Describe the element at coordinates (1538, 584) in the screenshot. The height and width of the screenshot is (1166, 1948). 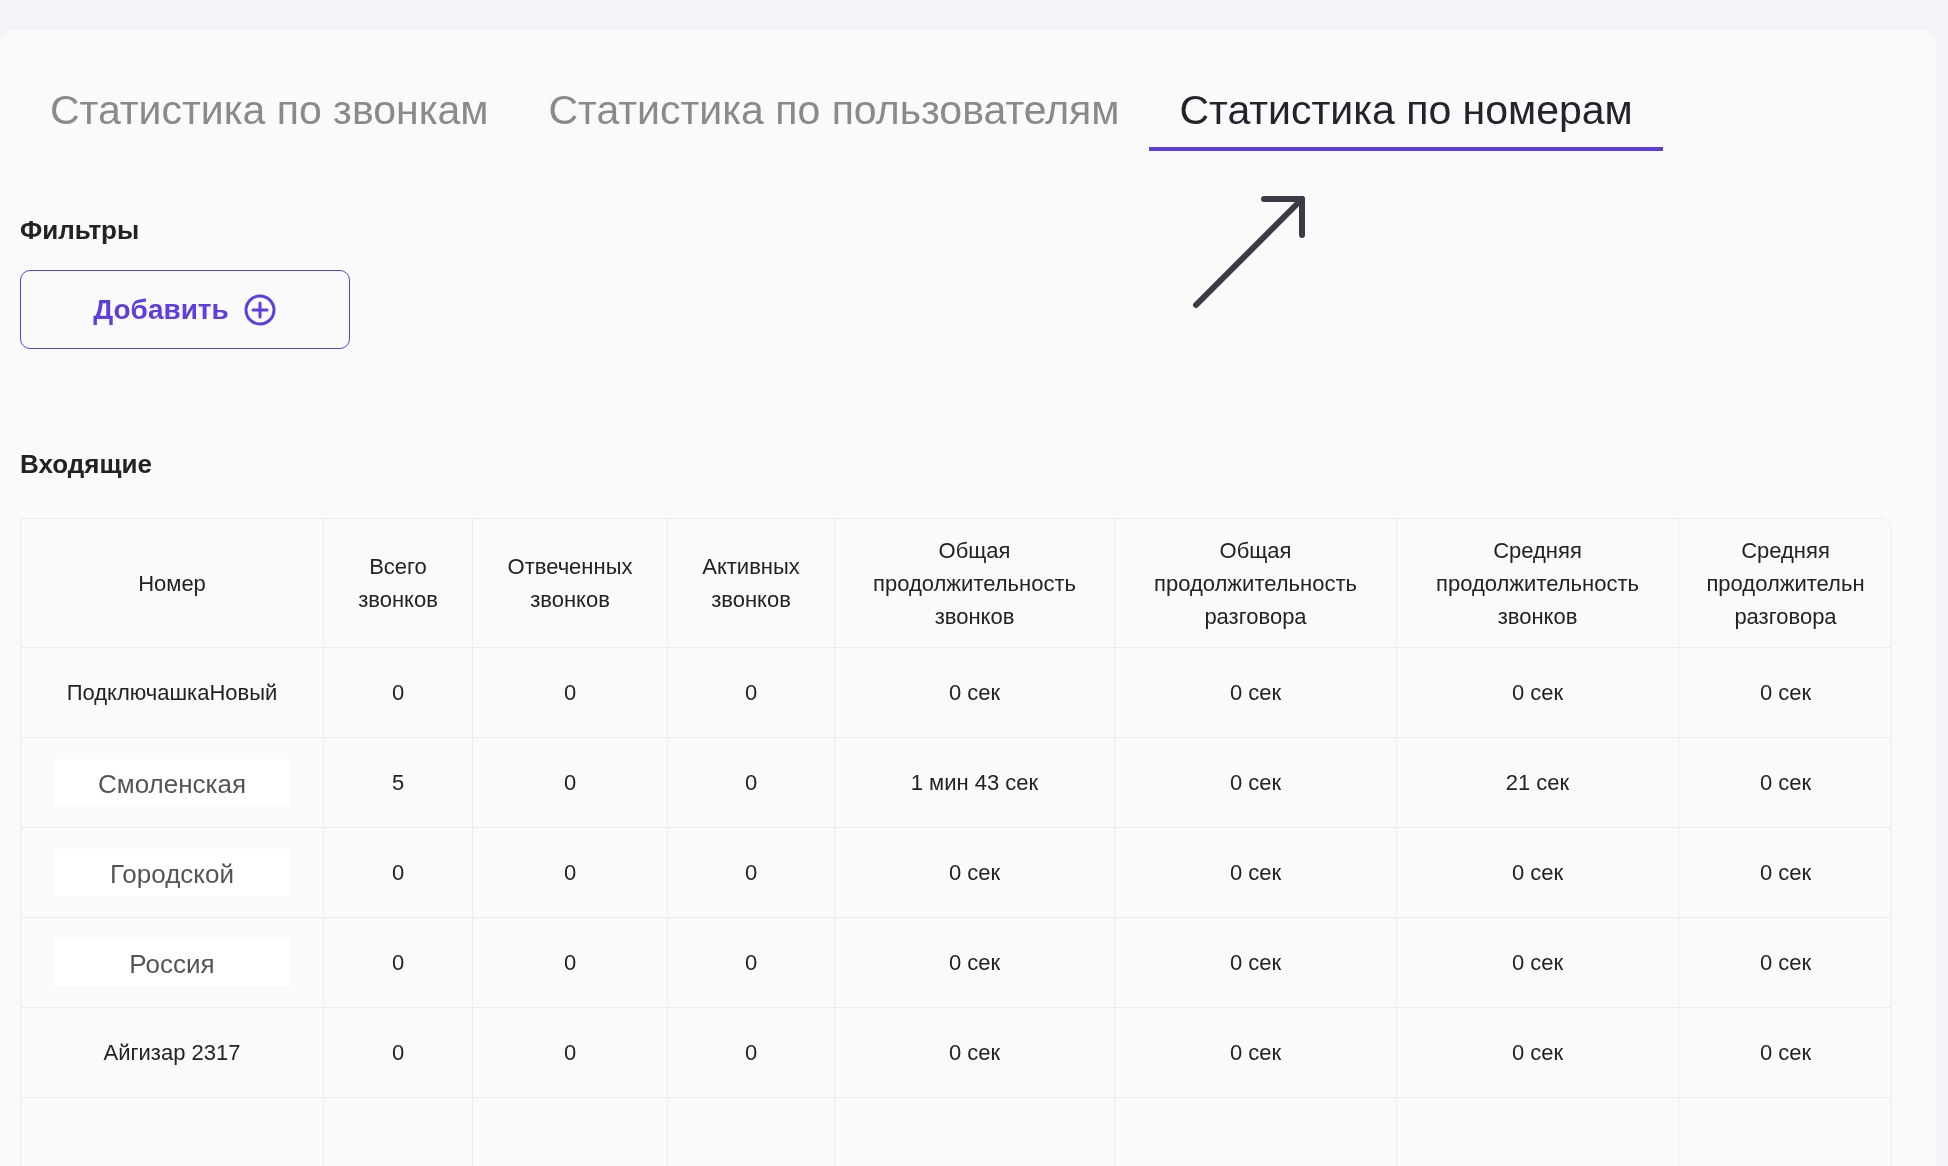
I see `column-header: Средняя продолжительность звонков` at that location.